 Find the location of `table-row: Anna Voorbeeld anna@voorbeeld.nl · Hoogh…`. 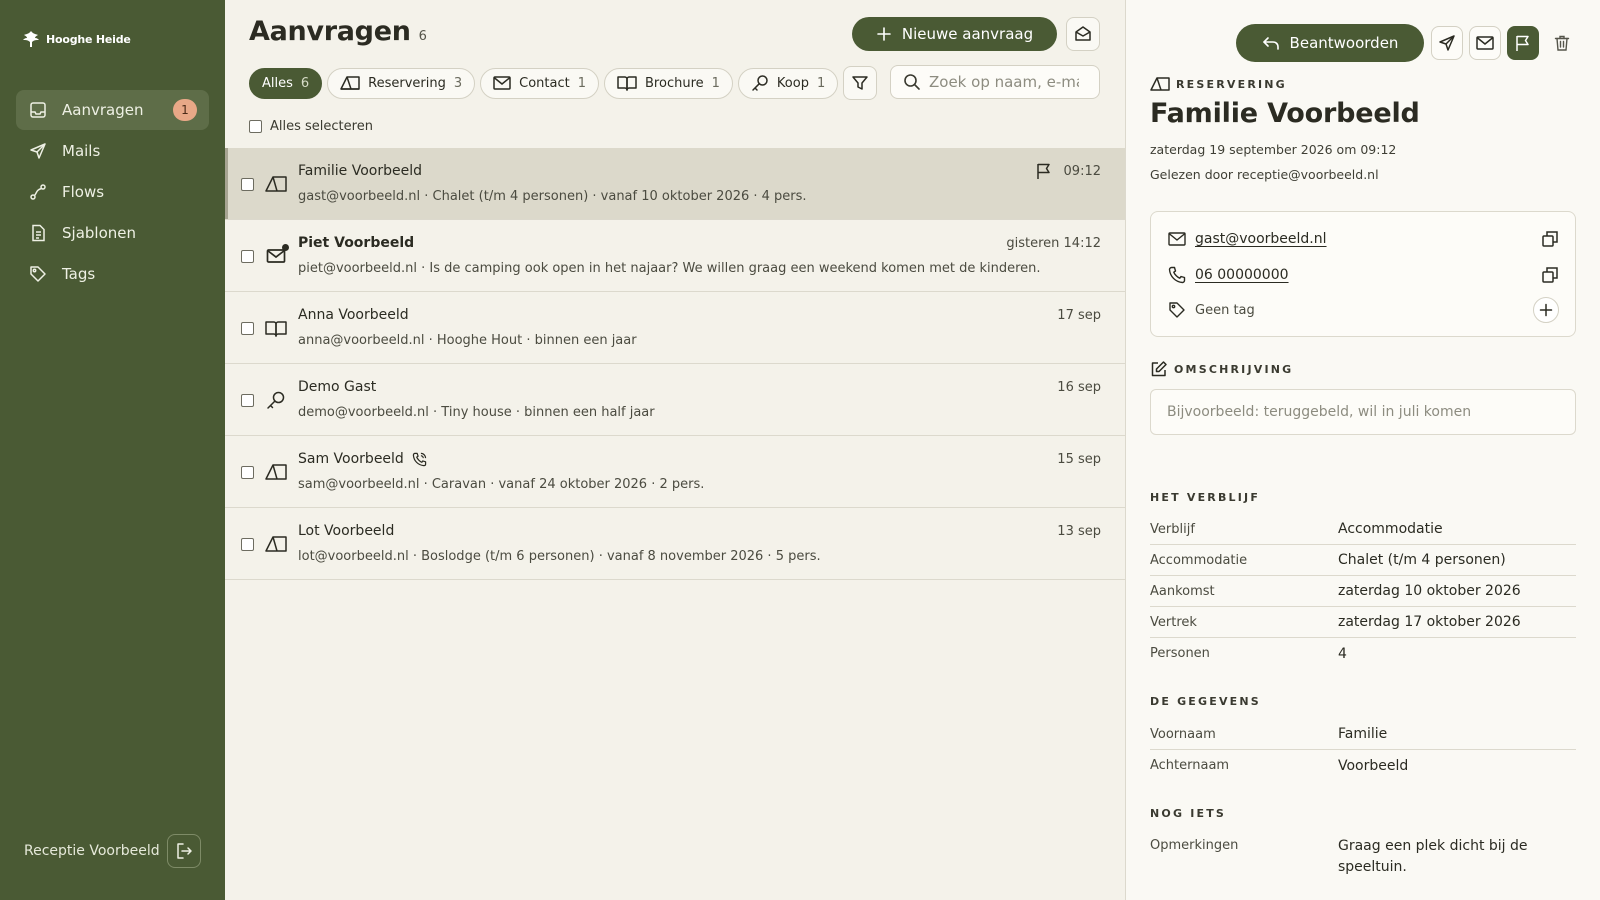

table-row: Anna Voorbeeld anna@voorbeeld.nl · Hoogh… is located at coordinates (675, 328).